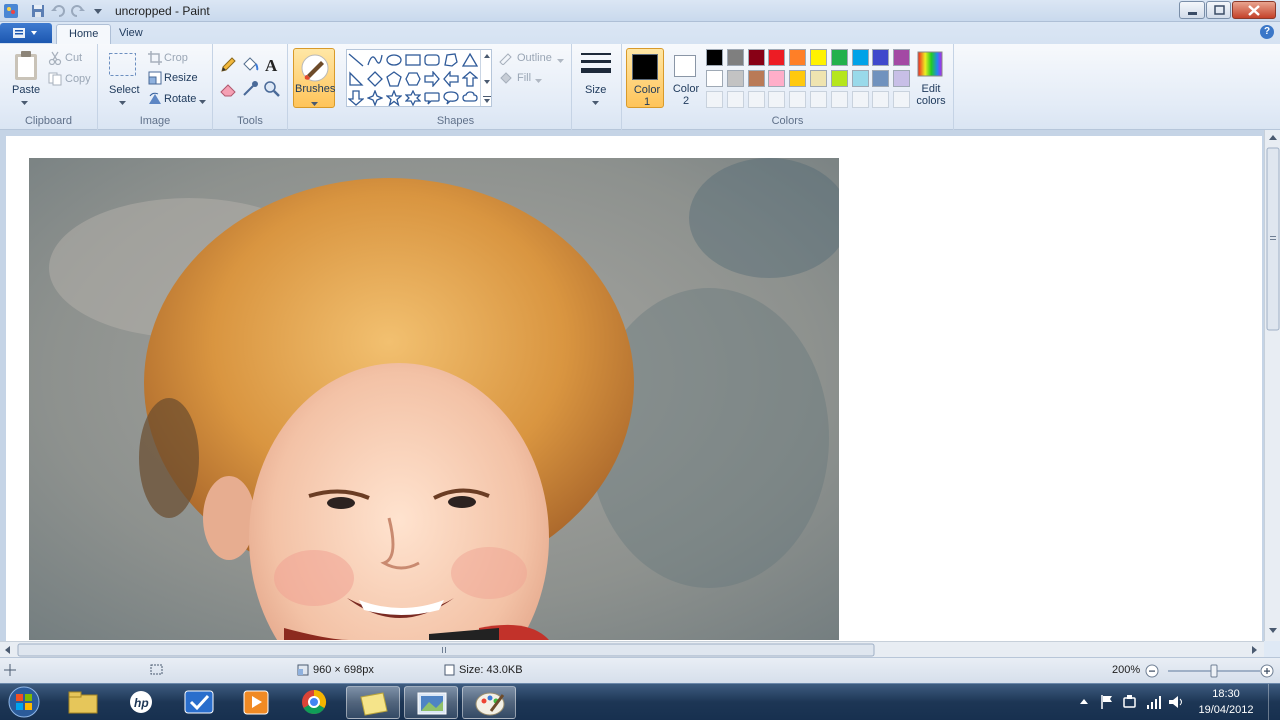 The height and width of the screenshot is (720, 1280). What do you see at coordinates (141, 702) in the screenshot?
I see `taskbar-hp: hp` at bounding box center [141, 702].